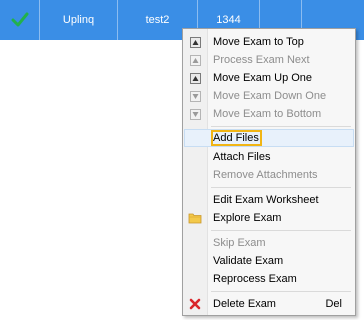 Image resolution: width=364 pixels, height=320 pixels. What do you see at coordinates (195, 78) in the screenshot?
I see `move-up-icon` at bounding box center [195, 78].